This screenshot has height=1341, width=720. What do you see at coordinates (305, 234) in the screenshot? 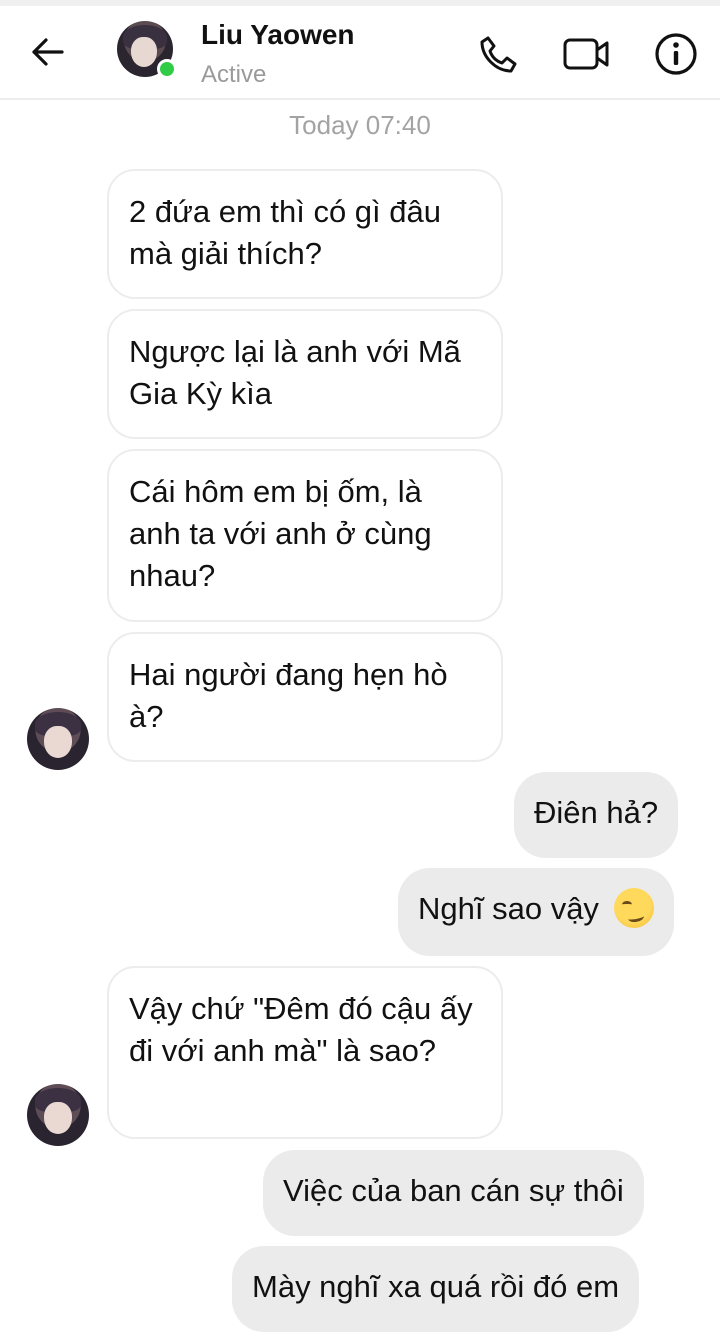
I see `incoming-message: 2 đứa em thì có gì đâu mà giải thích?` at bounding box center [305, 234].